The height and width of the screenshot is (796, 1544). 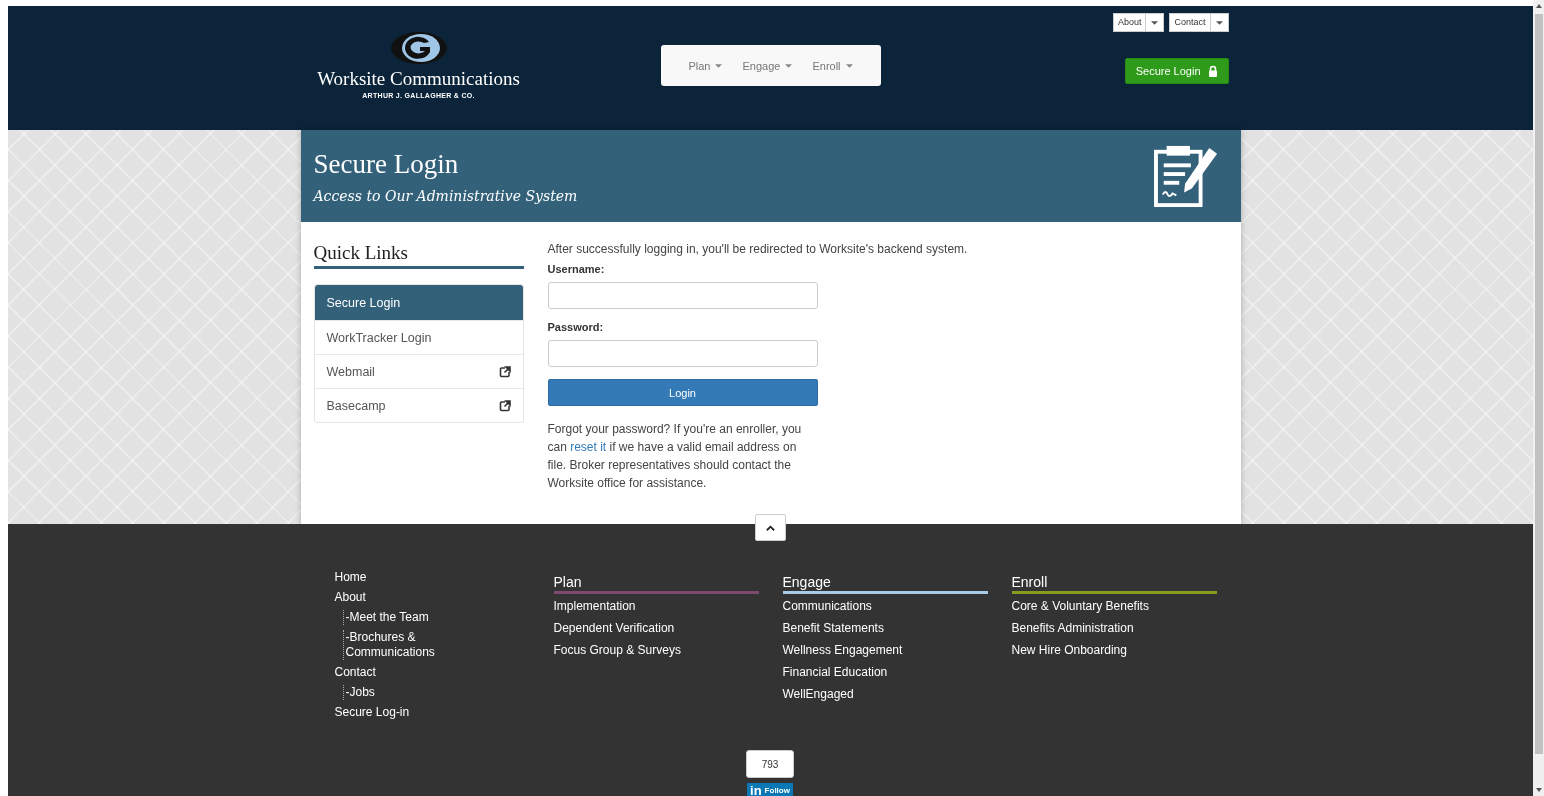 What do you see at coordinates (656, 650) in the screenshot?
I see `footer-link: Focus Group & Surveys` at bounding box center [656, 650].